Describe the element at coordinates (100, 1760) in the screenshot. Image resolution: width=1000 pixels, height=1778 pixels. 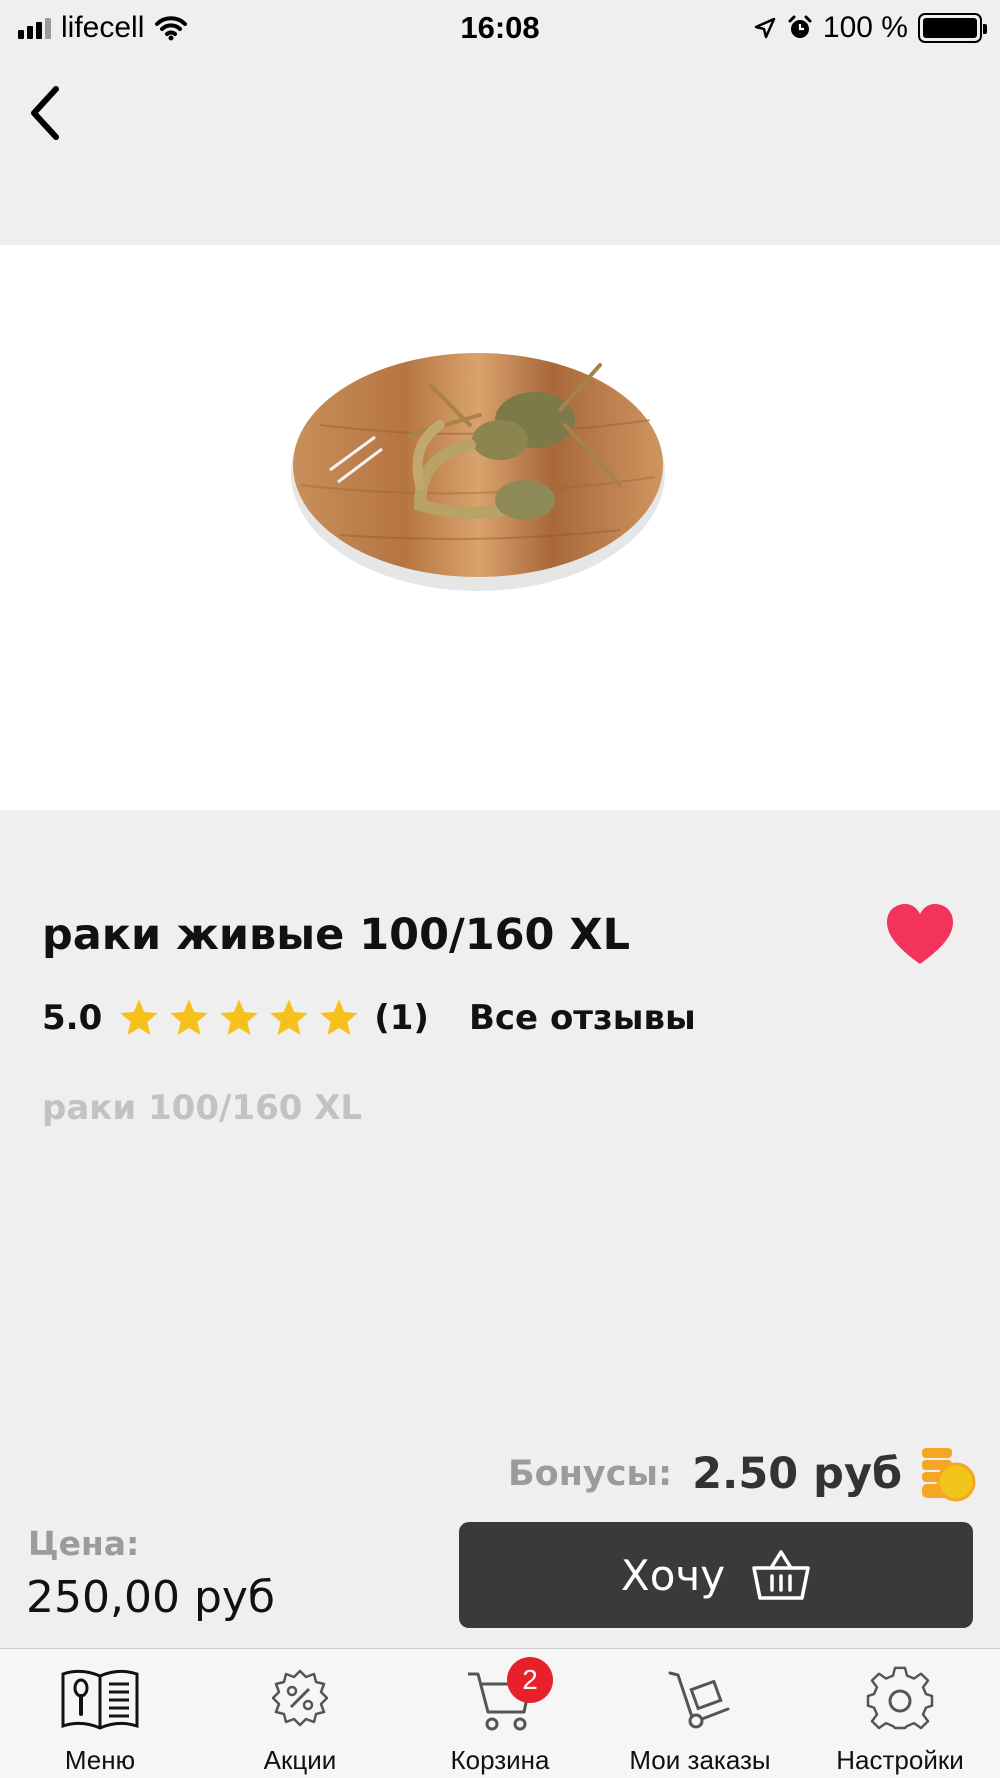
I see `tab-menu-label: Меню` at that location.